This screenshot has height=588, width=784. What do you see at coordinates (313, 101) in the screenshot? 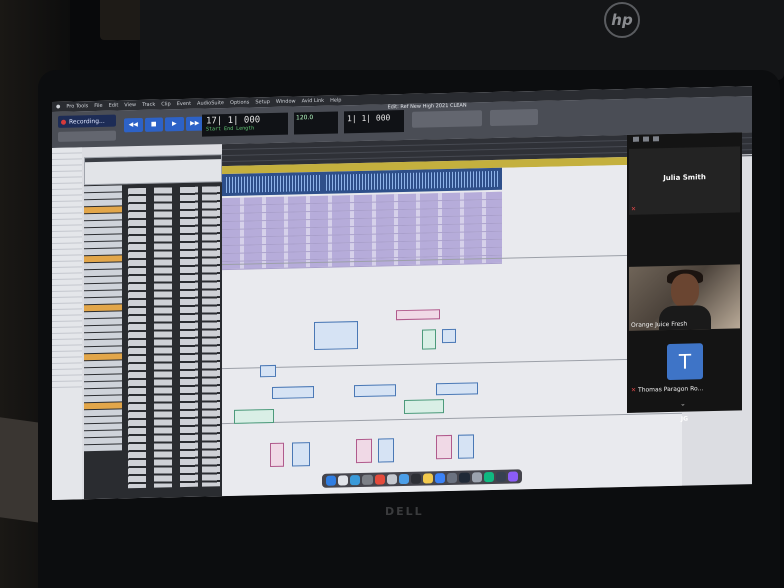
I see `menu-avid-link: Avid Link` at bounding box center [313, 101].